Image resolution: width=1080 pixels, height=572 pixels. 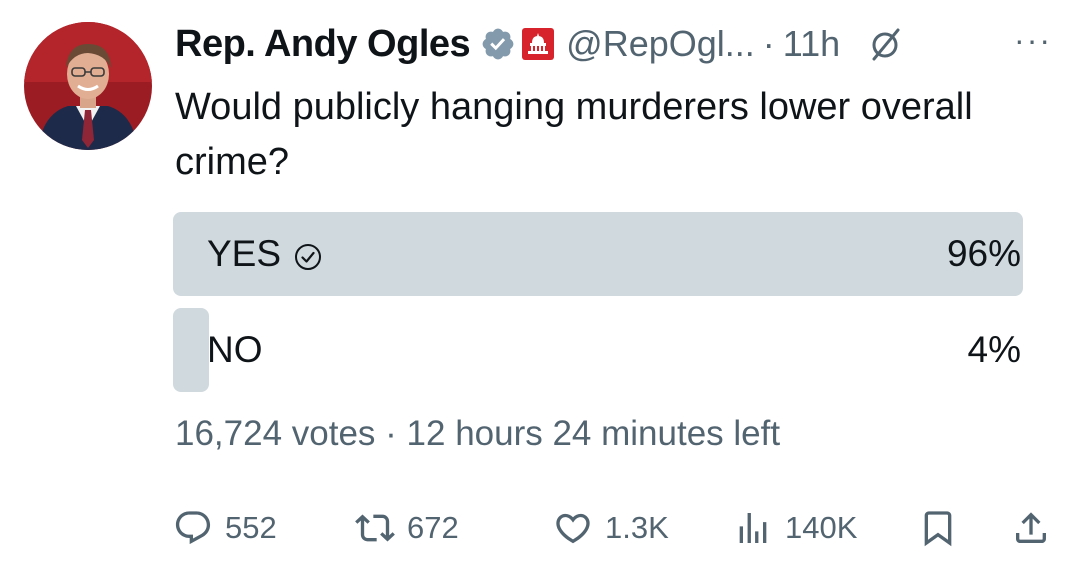 I want to click on check-circle-icon, so click(x=308, y=254).